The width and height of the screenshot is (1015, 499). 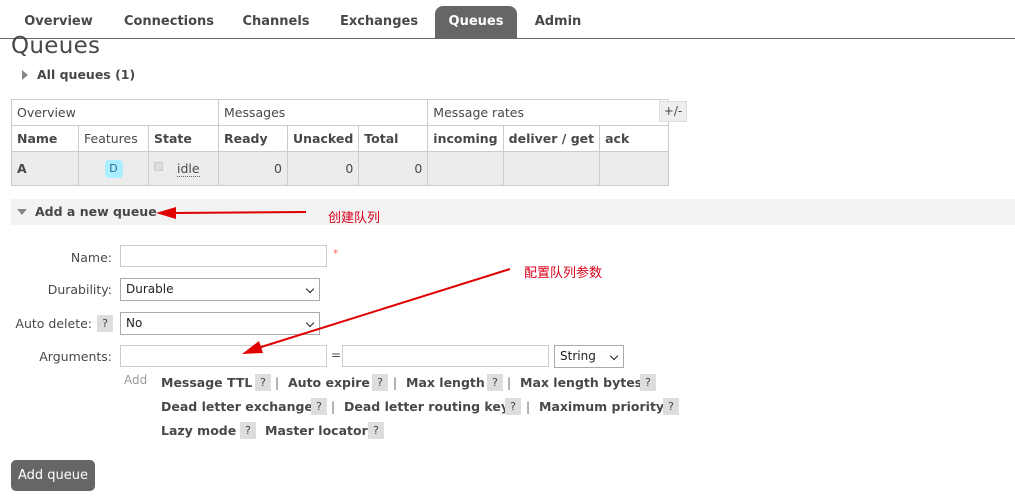 I want to click on page-title: Queues, so click(x=56, y=46).